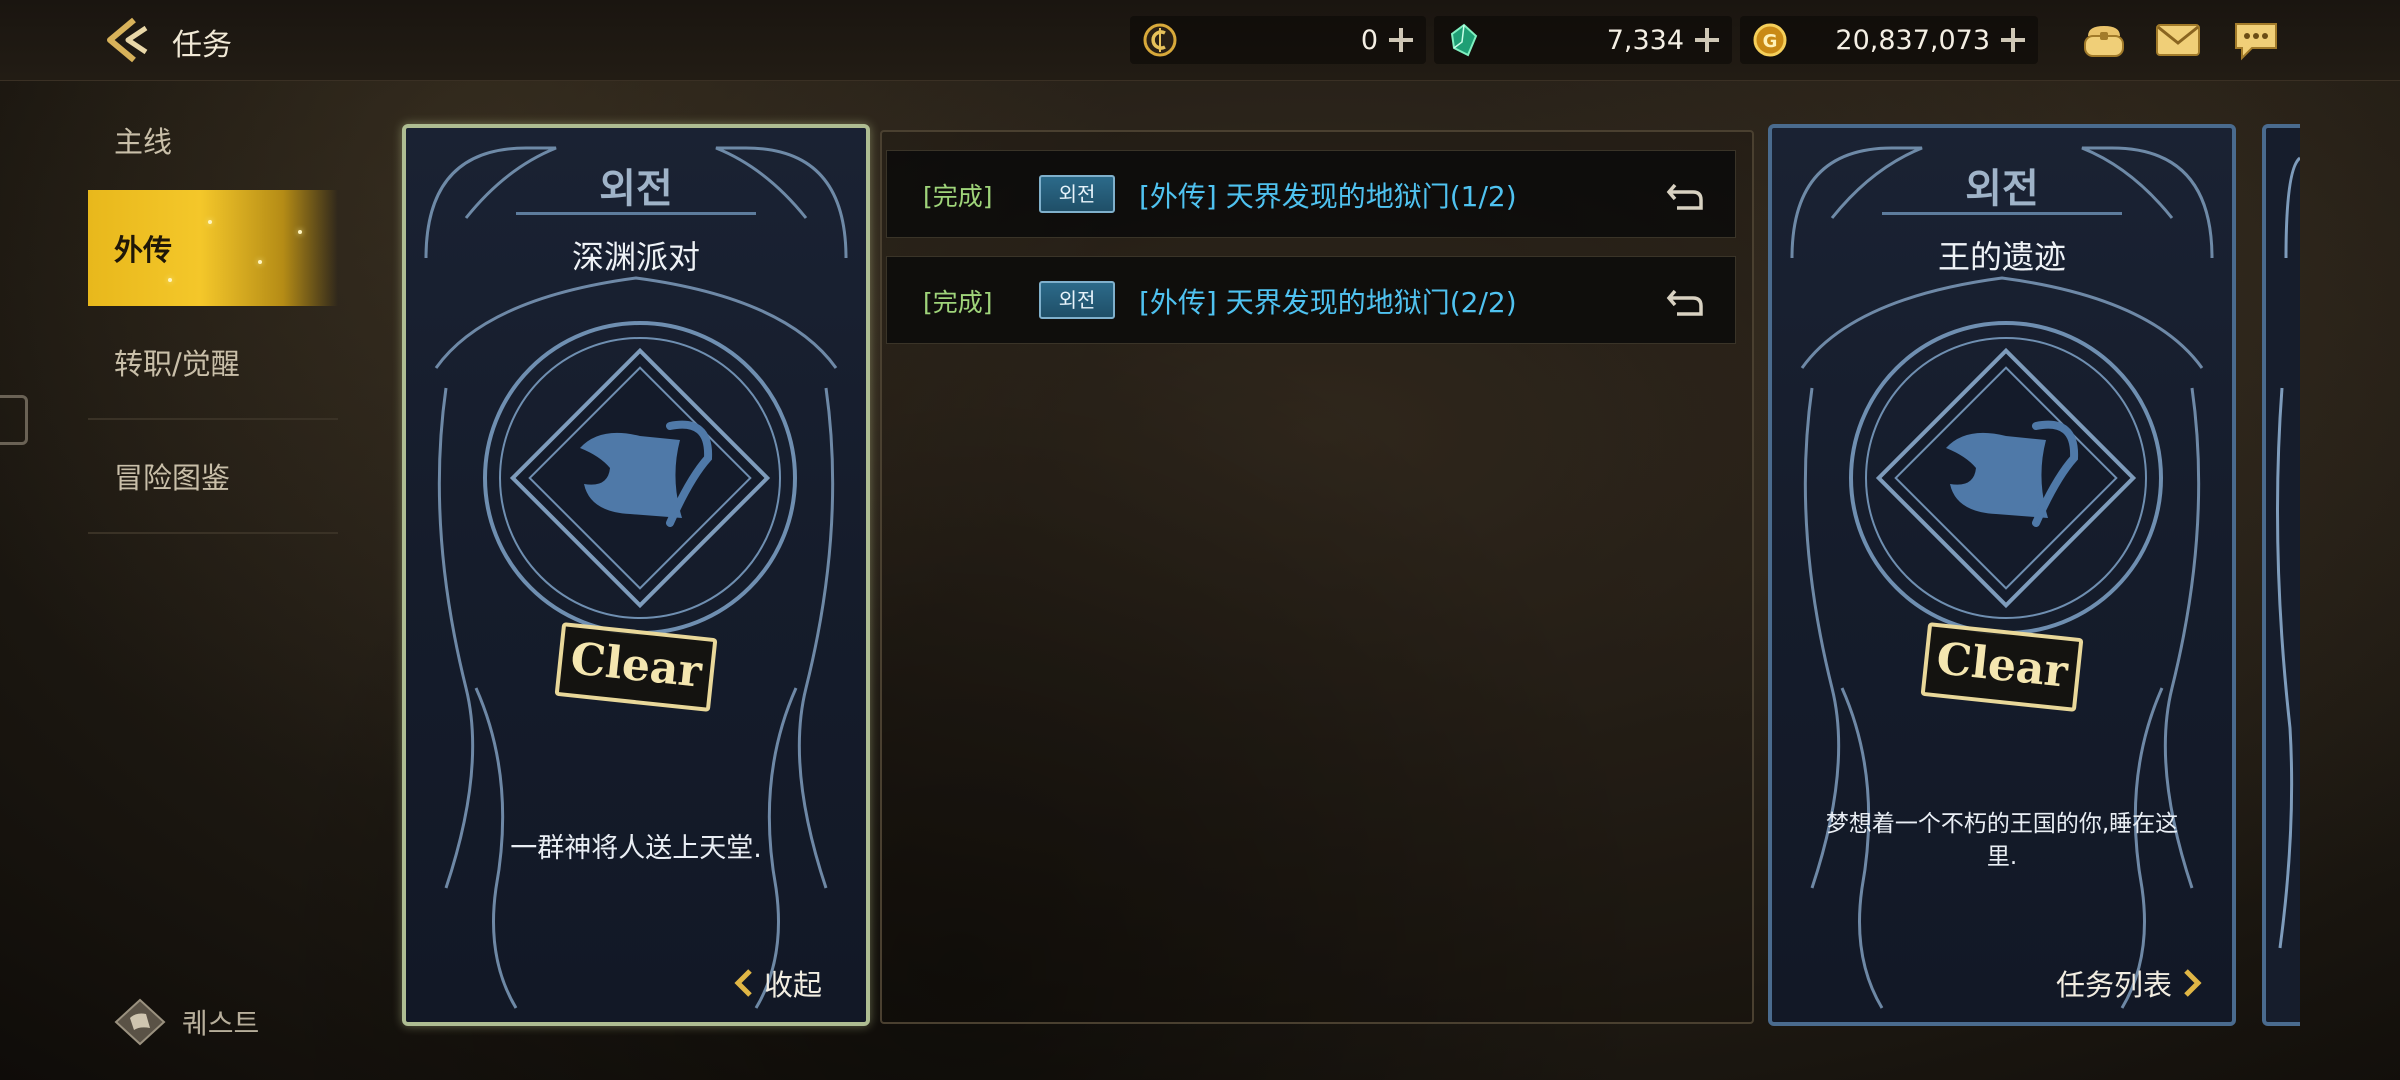  Describe the element at coordinates (1912, 40) in the screenshot. I see `gold-value: 20,837,073` at that location.